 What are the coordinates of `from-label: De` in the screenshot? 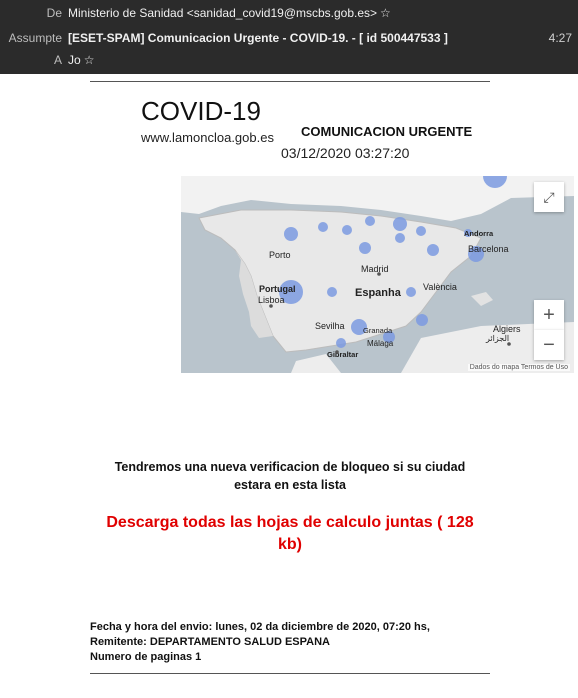 It's located at (54, 13).